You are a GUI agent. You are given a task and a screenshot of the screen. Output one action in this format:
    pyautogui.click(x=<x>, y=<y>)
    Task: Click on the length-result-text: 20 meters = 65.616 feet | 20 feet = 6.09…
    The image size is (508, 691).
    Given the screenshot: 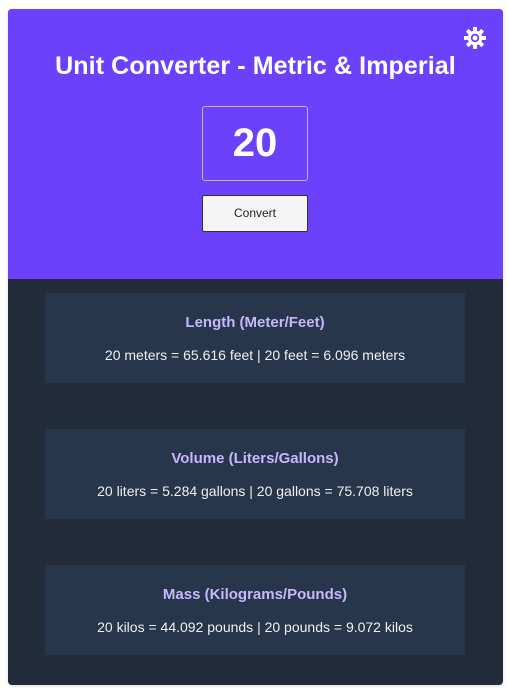 What is the action you would take?
    pyautogui.click(x=255, y=355)
    